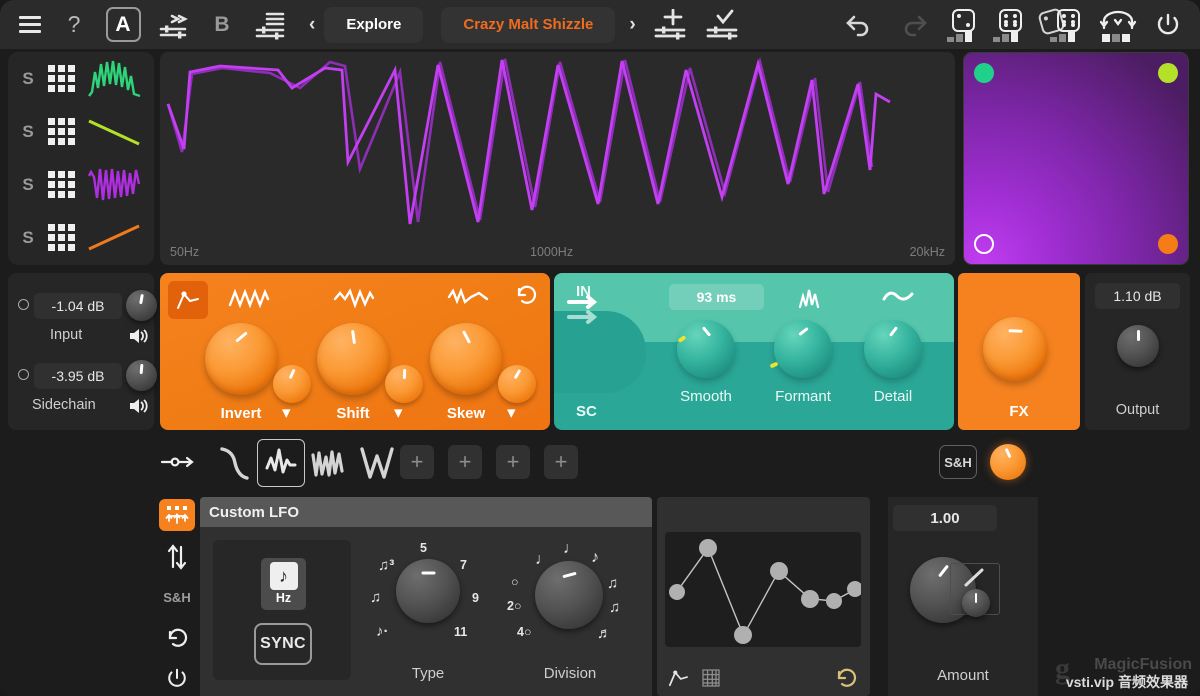 This screenshot has width=1200, height=696. What do you see at coordinates (1168, 244) in the screenshot?
I see `xy-corner-br-dot` at bounding box center [1168, 244].